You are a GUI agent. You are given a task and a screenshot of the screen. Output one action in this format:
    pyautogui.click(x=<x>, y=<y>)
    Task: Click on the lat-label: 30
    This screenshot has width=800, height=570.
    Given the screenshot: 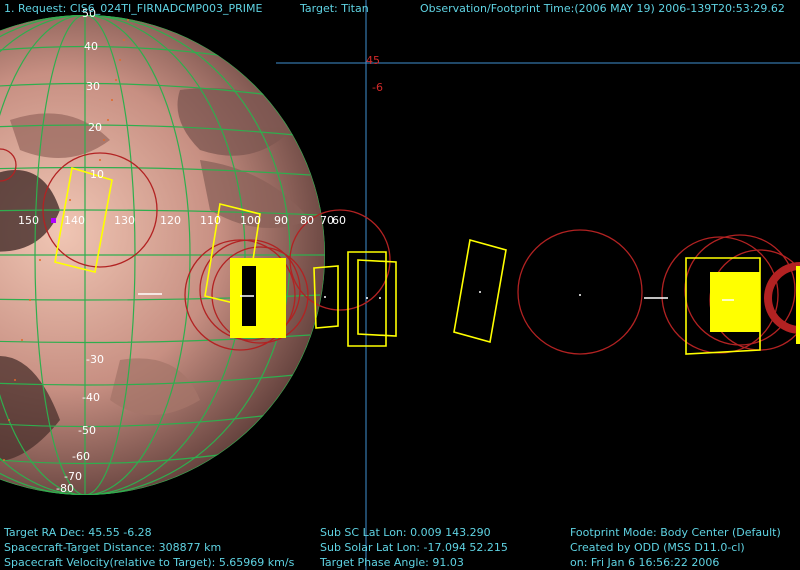 What is the action you would take?
    pyautogui.click(x=93, y=86)
    